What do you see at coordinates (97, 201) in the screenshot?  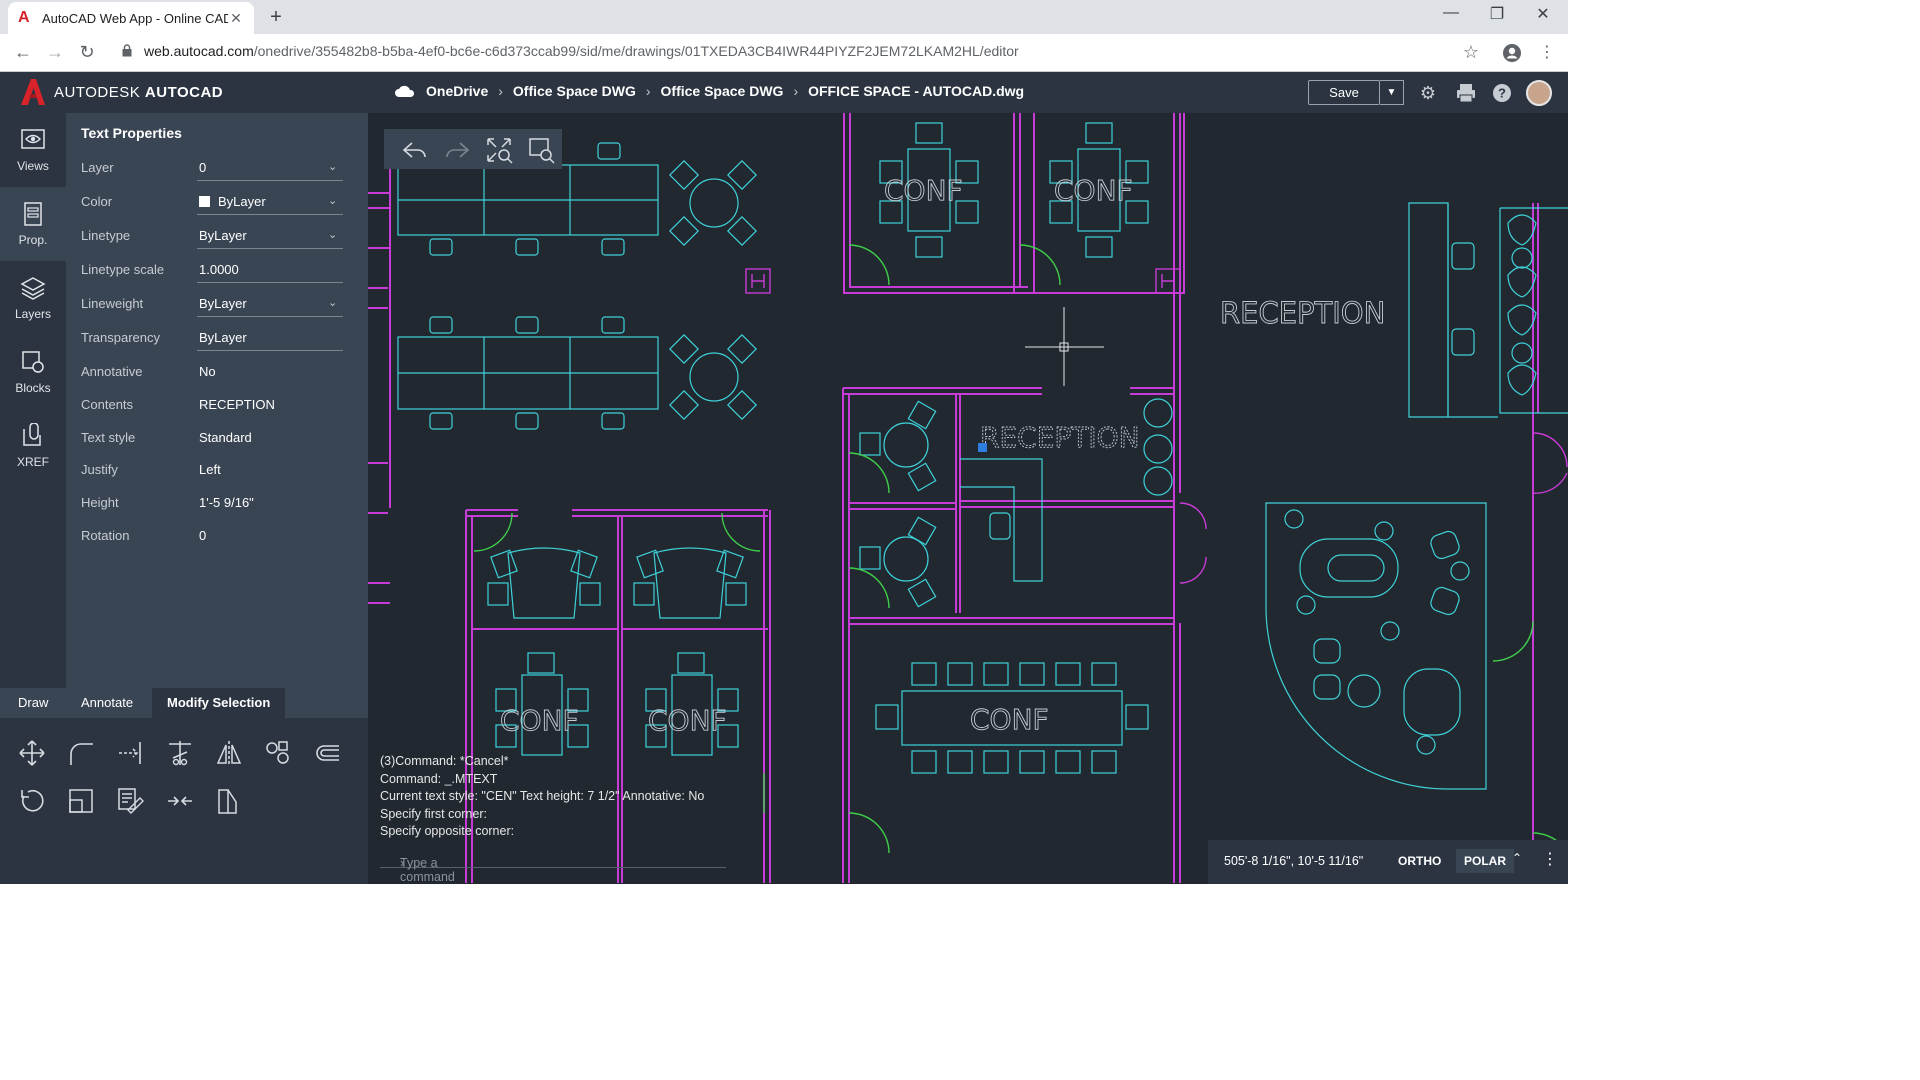 I see `prop-label: Color` at bounding box center [97, 201].